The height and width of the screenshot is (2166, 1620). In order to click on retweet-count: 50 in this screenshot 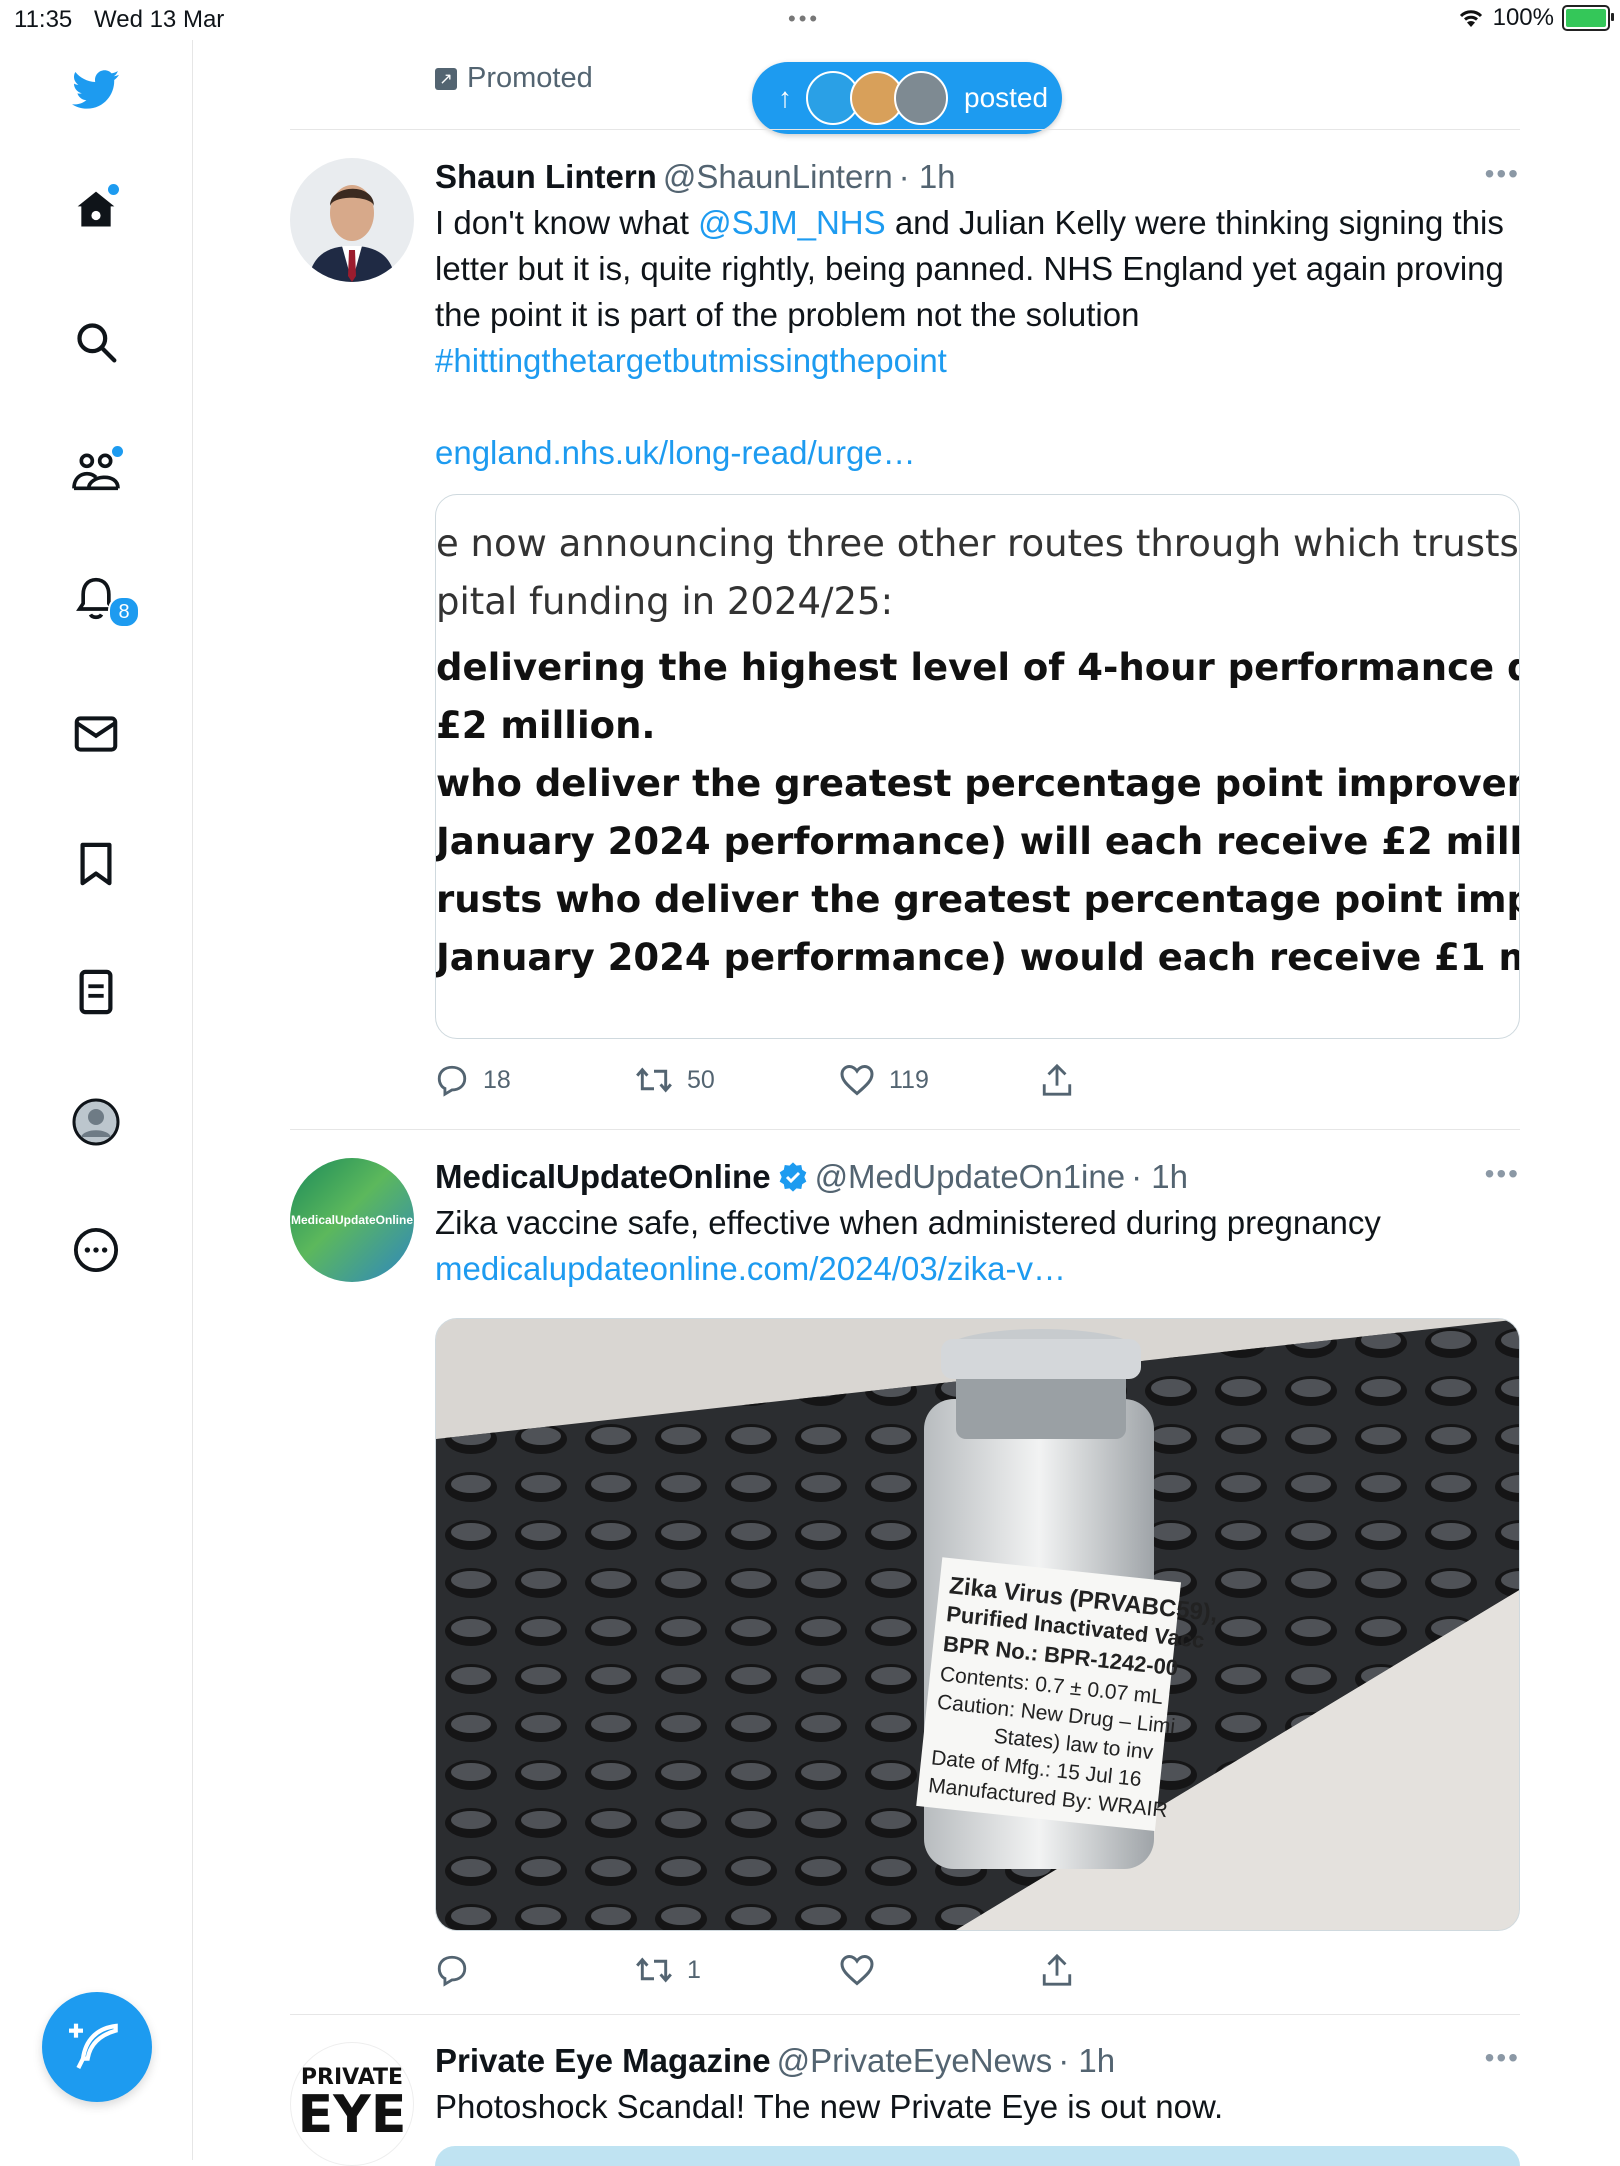, I will do `click(701, 1079)`.